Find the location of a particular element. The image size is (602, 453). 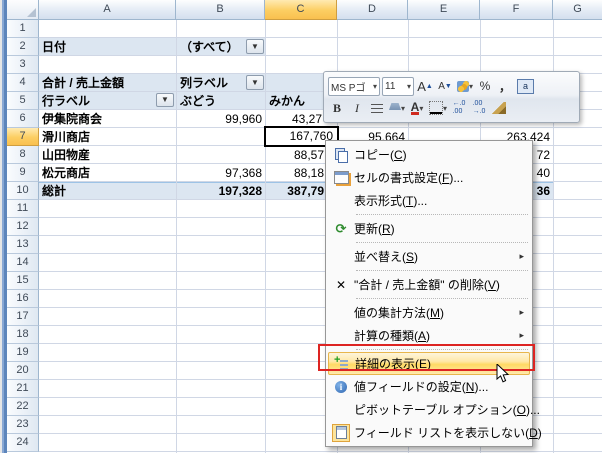

column-header-g: G is located at coordinates (577, 10).